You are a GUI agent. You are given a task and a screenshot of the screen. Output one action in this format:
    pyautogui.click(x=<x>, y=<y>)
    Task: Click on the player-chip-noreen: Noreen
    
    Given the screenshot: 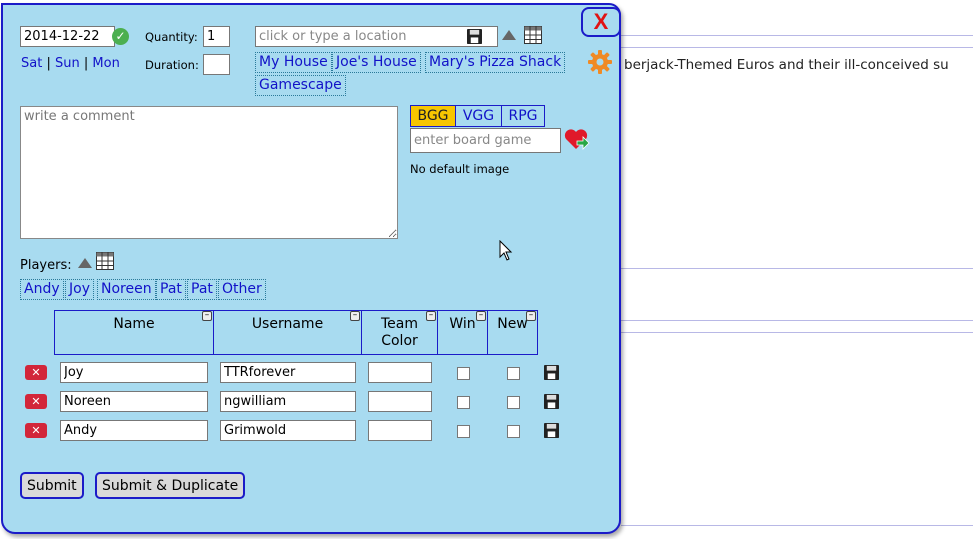 What is the action you would take?
    pyautogui.click(x=126, y=289)
    